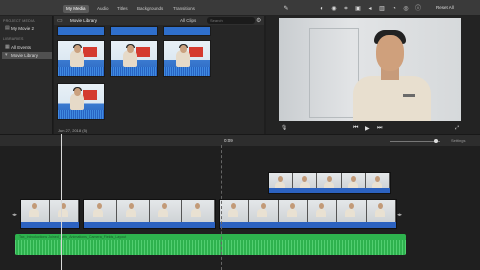 The image size is (480, 270). I want to click on zoom-slider-knob, so click(436, 141).